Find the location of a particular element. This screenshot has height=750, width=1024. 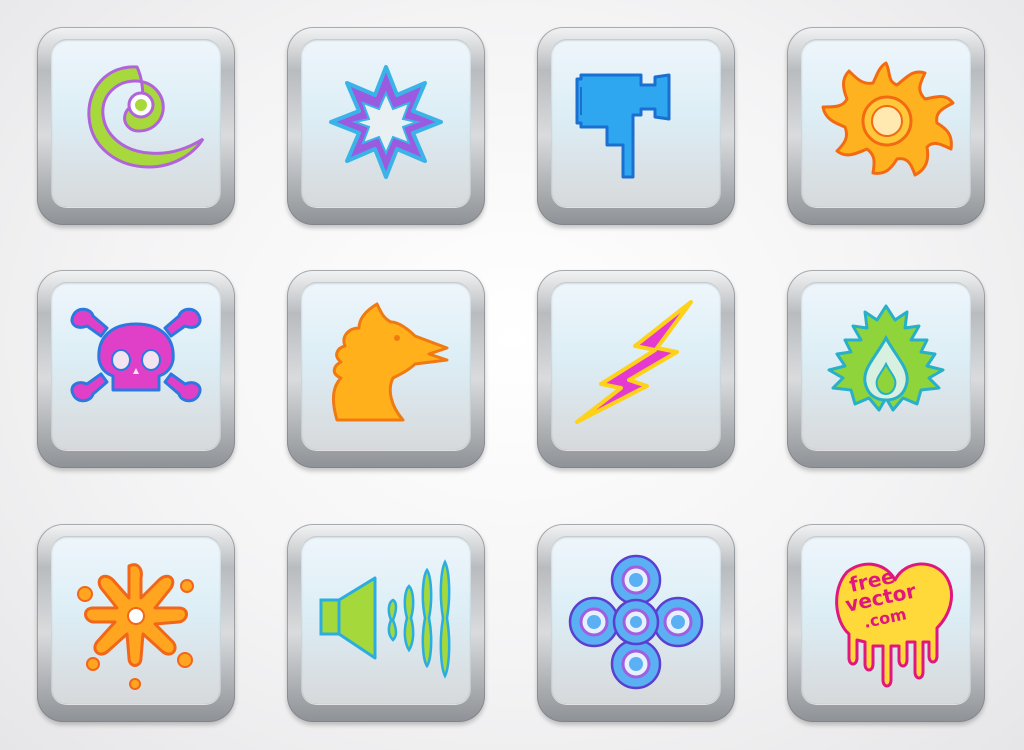

lightning-button is located at coordinates (636, 369).